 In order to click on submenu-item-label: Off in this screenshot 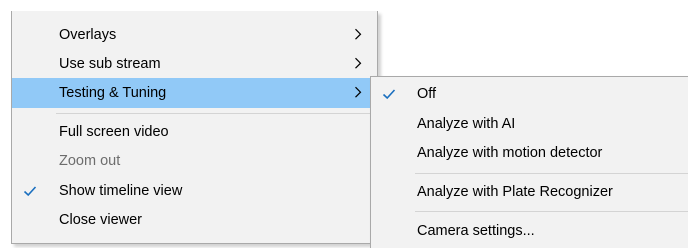, I will do `click(427, 94)`.